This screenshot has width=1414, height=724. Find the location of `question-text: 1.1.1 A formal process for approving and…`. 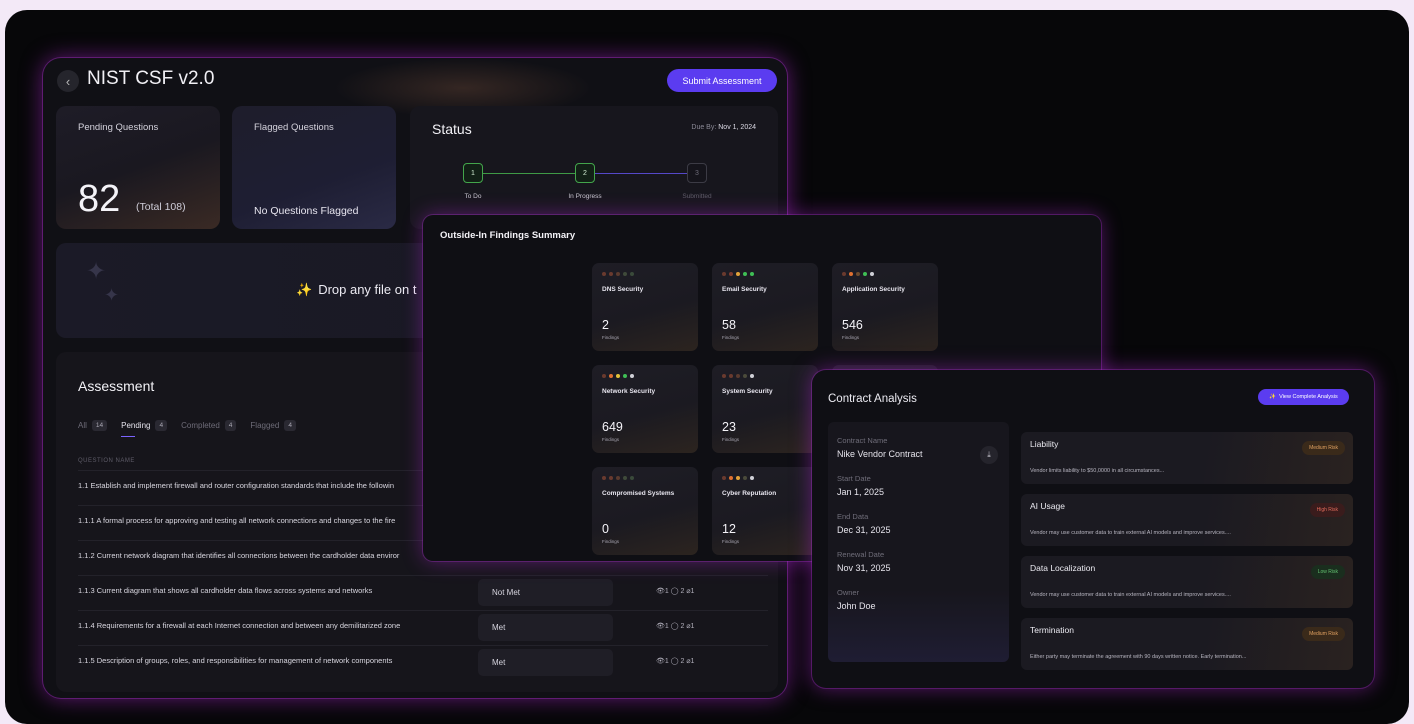

question-text: 1.1.1 A formal process for approving and… is located at coordinates (237, 520).